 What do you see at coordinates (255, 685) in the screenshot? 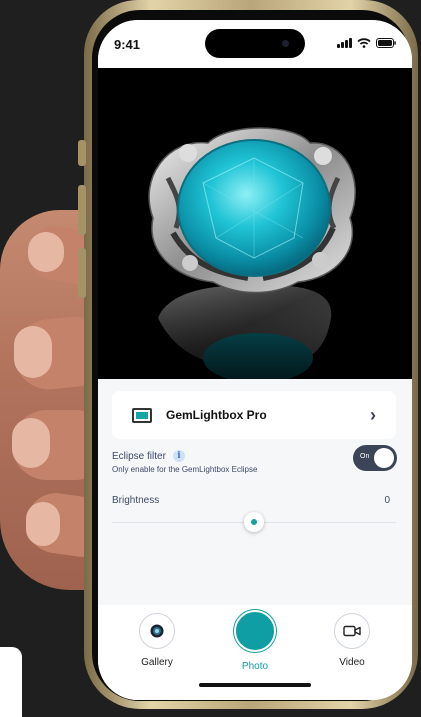
I see `home-indicator` at bounding box center [255, 685].